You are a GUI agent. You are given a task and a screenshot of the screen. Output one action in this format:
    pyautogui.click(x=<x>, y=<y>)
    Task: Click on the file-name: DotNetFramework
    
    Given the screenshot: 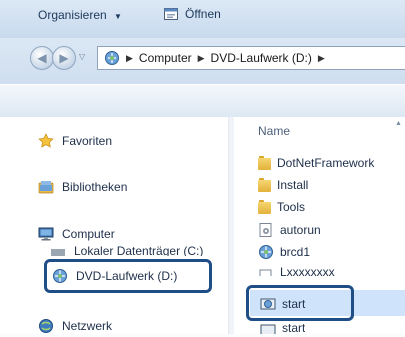 What is the action you would take?
    pyautogui.click(x=326, y=163)
    